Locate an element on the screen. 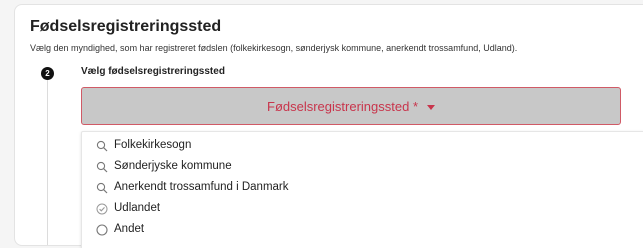 The image size is (643, 248). radio-circle-icon is located at coordinates (102, 230).